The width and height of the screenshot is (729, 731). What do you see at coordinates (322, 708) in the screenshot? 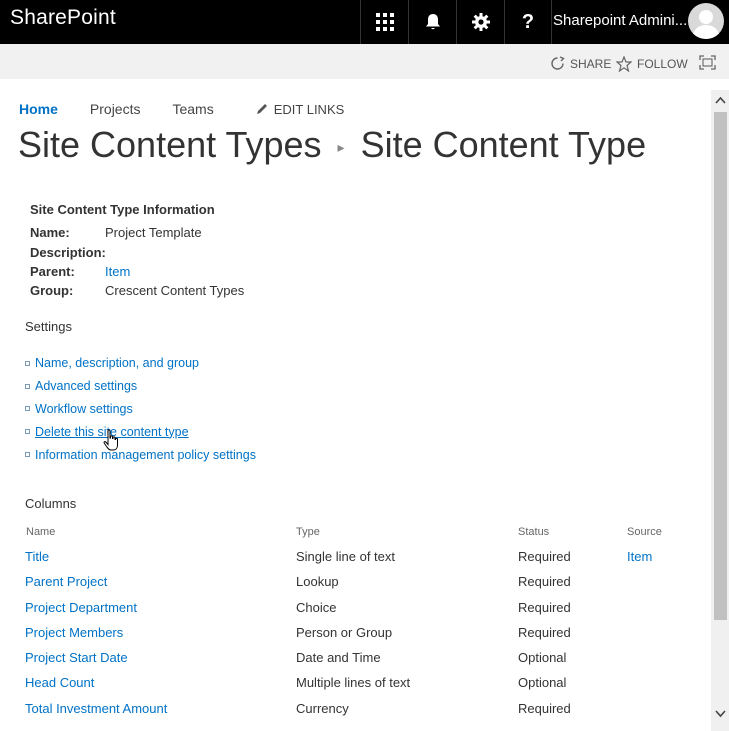
I see `column-type: Currency` at bounding box center [322, 708].